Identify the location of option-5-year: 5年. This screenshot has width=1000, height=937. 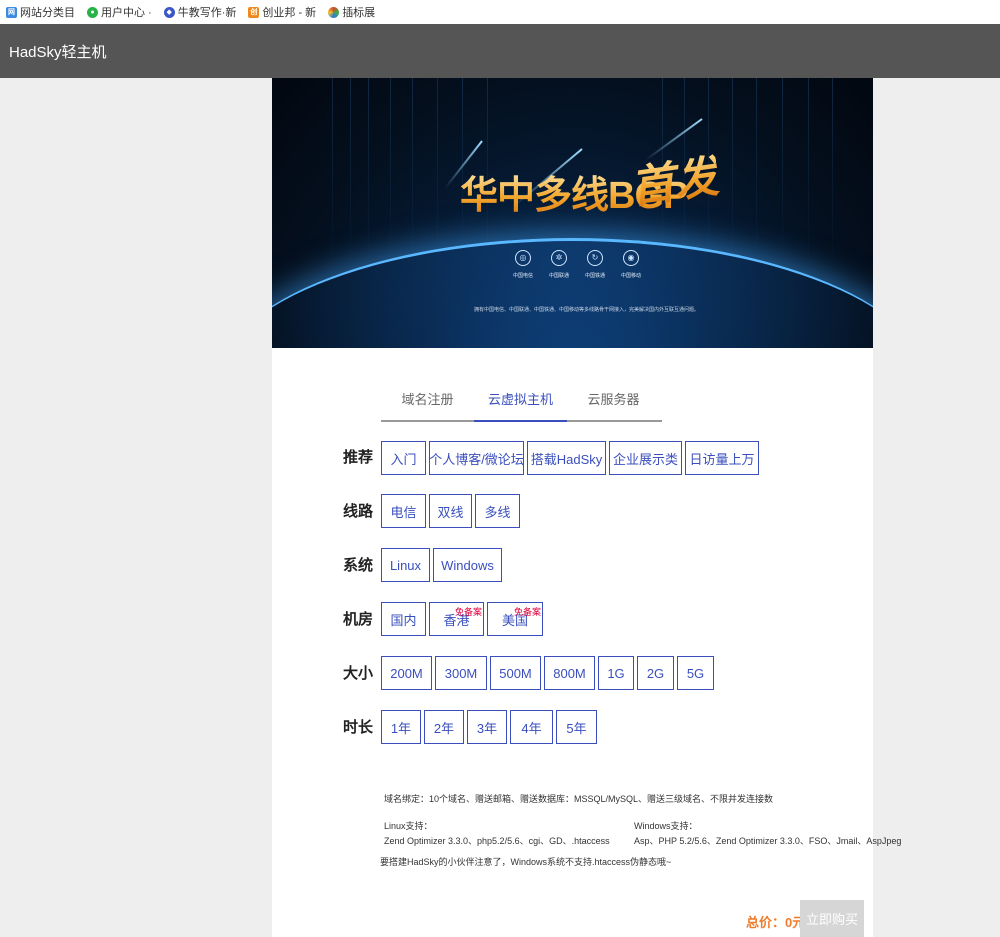
(576, 727).